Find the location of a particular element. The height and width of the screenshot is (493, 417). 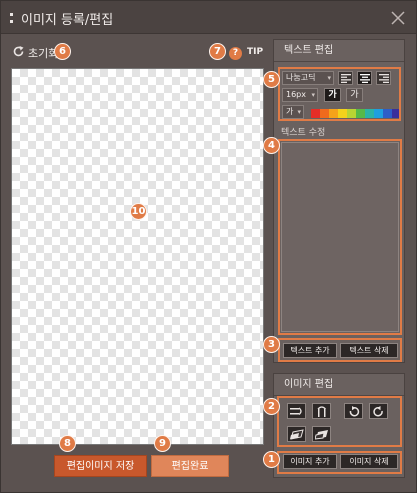

callout-badge-1: 1 is located at coordinates (271, 459).